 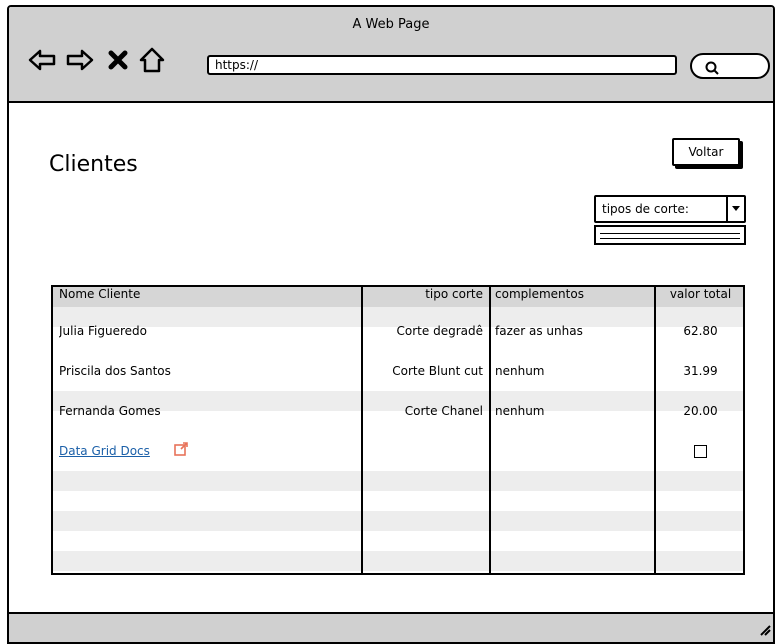 I want to click on cell-tipo: Corte Blunt cut, so click(x=437, y=371).